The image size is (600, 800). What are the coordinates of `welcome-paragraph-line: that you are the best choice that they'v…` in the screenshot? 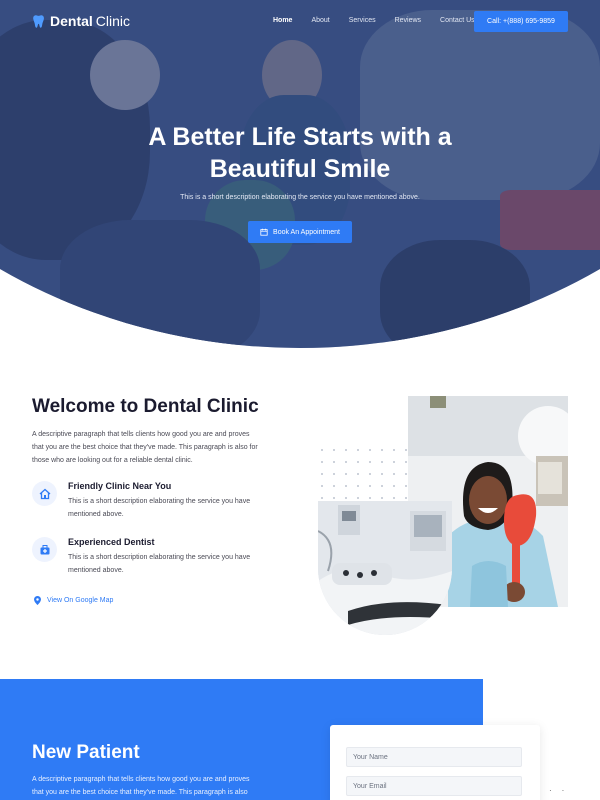 It's located at (145, 447).